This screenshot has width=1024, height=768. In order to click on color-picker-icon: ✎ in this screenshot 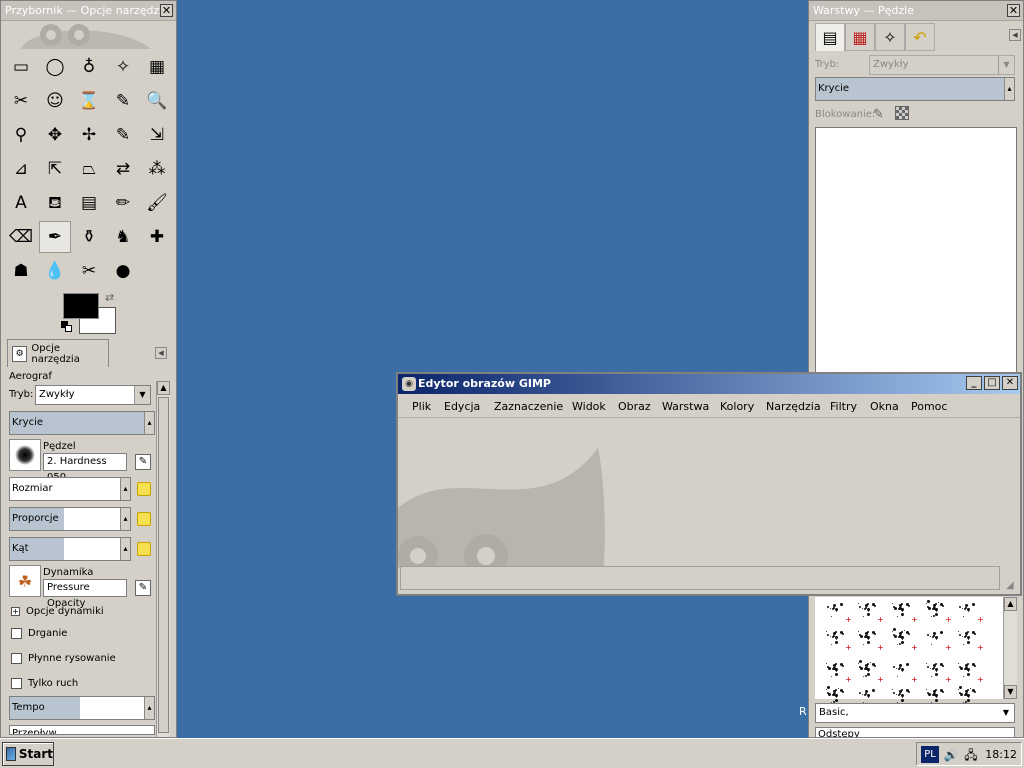, I will do `click(123, 101)`.